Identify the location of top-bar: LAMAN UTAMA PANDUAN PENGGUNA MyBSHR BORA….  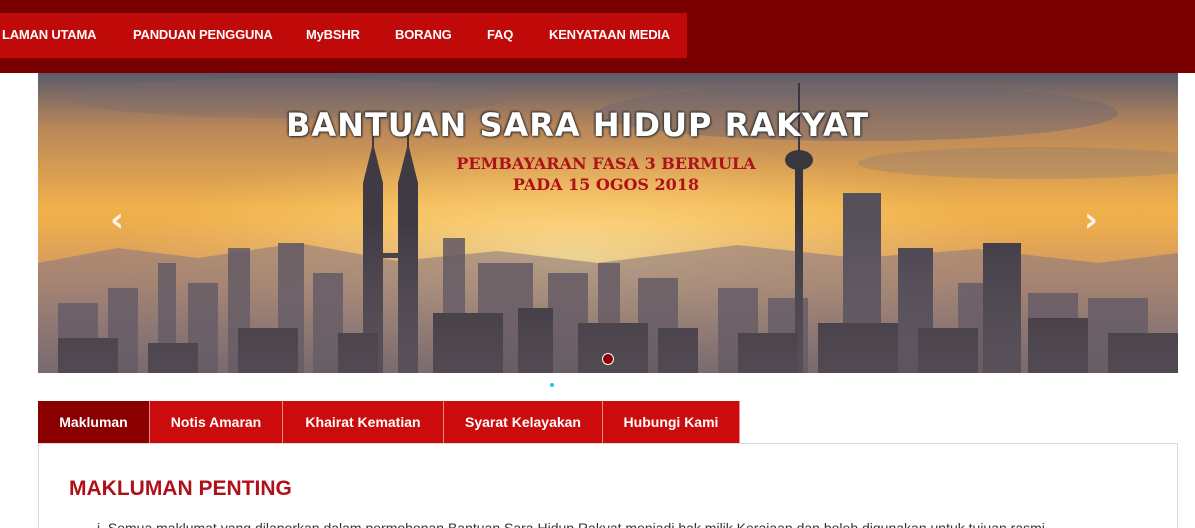
(597, 36).